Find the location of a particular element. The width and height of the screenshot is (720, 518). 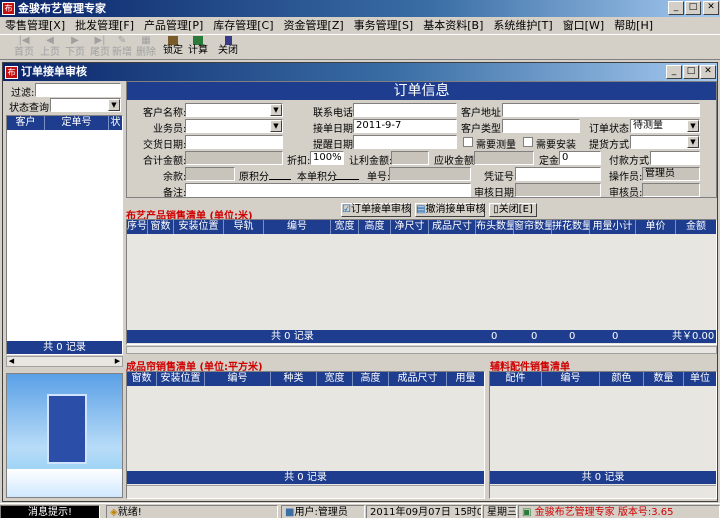

operator-label: 操作员: is located at coordinates (626, 177).